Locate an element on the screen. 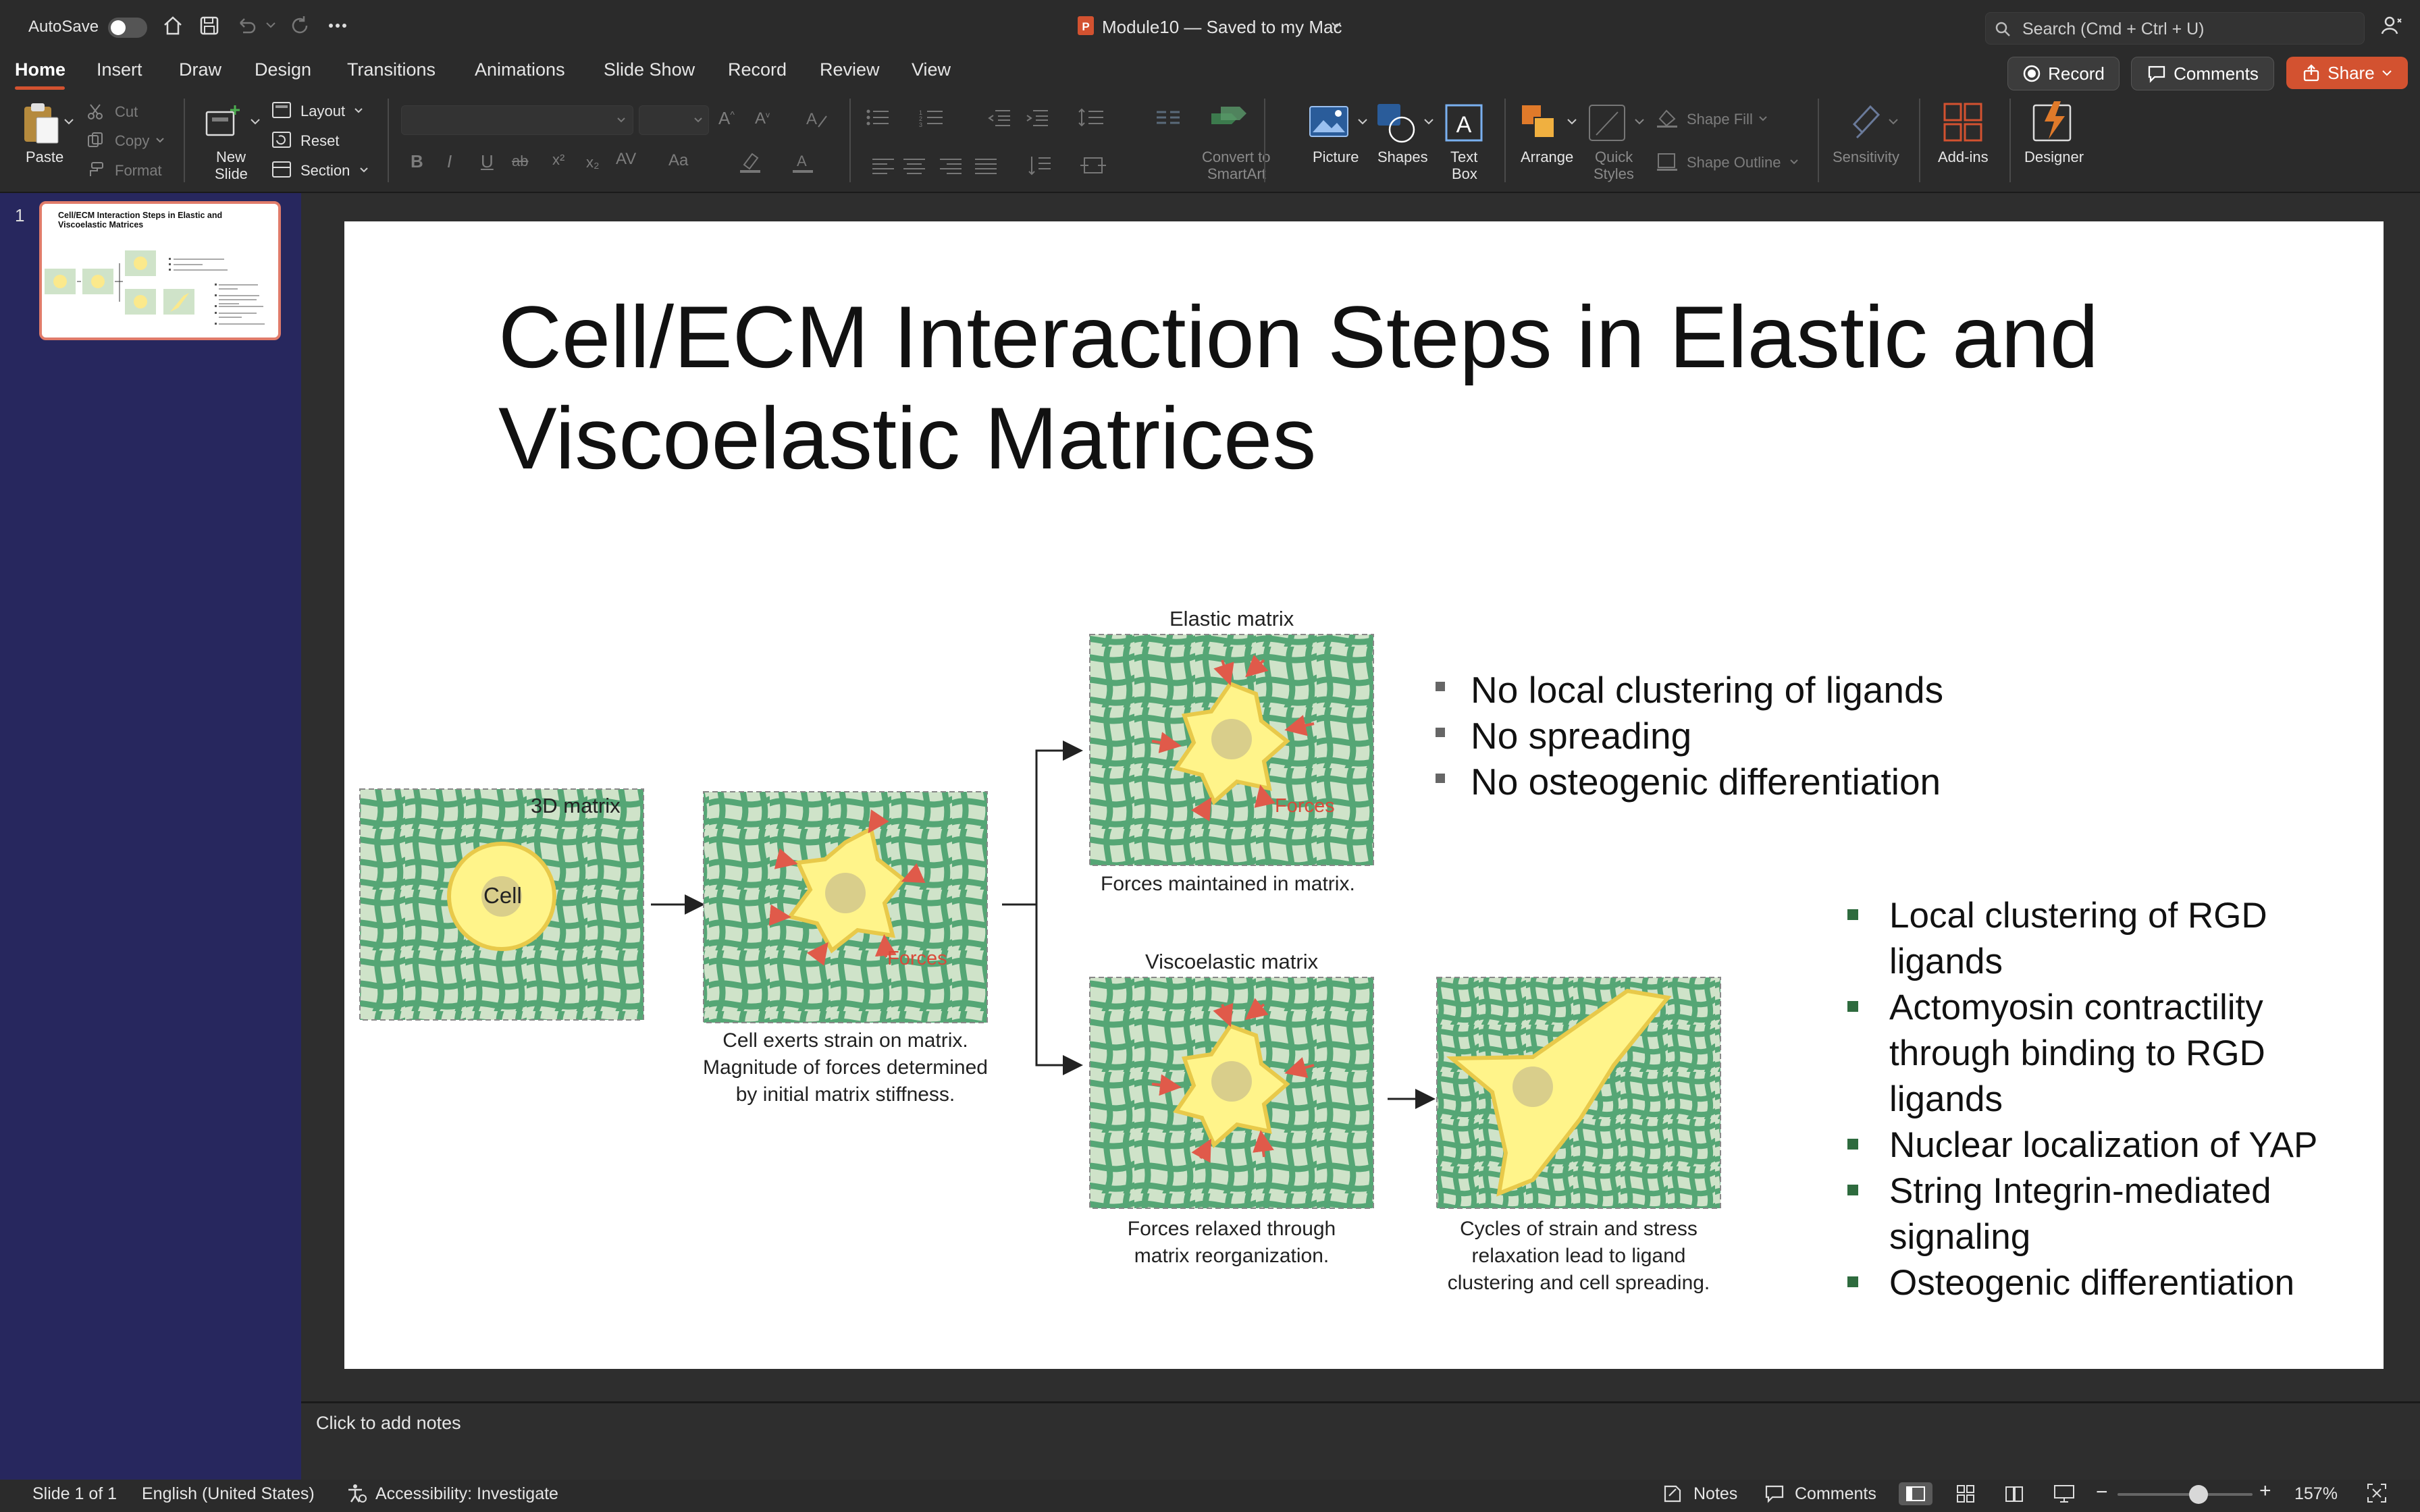 The height and width of the screenshot is (1512, 2420). paste-label: Paste is located at coordinates (44, 156).